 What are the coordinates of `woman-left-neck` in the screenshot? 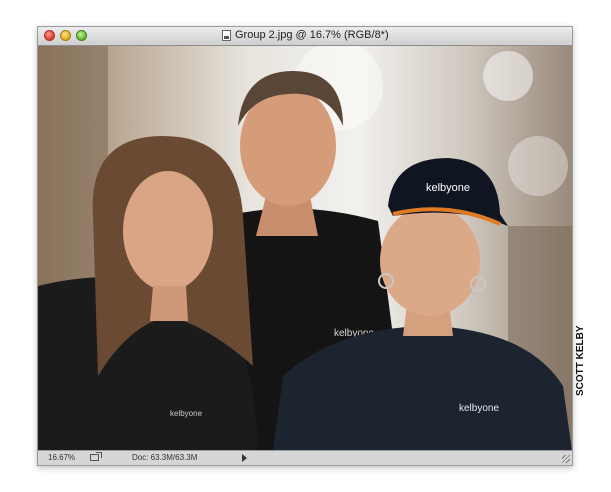 It's located at (169, 303).